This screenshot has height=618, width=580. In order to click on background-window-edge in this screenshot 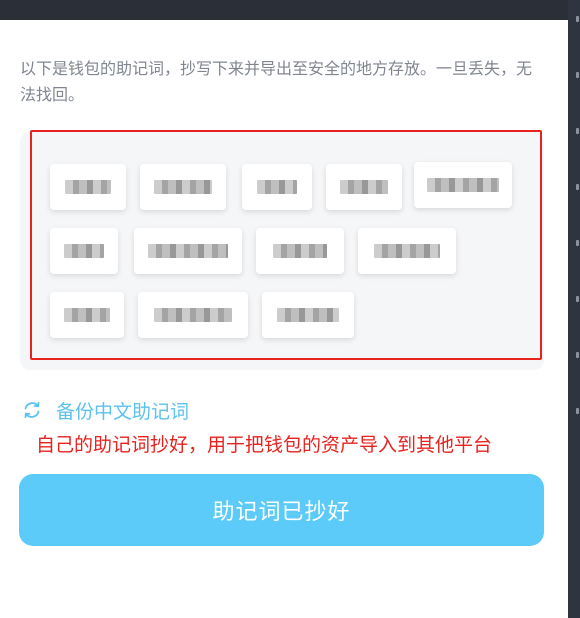, I will do `click(574, 309)`.